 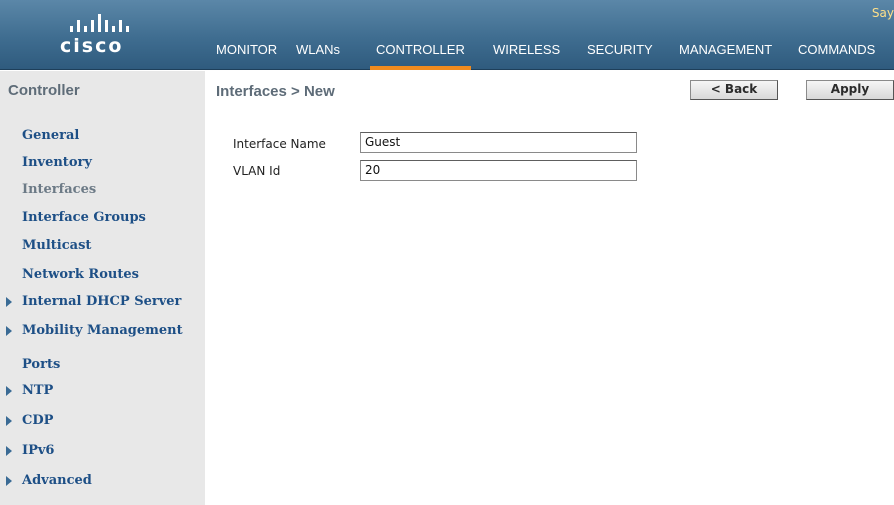 What do you see at coordinates (44, 90) in the screenshot?
I see `sidebar-title: Controller` at bounding box center [44, 90].